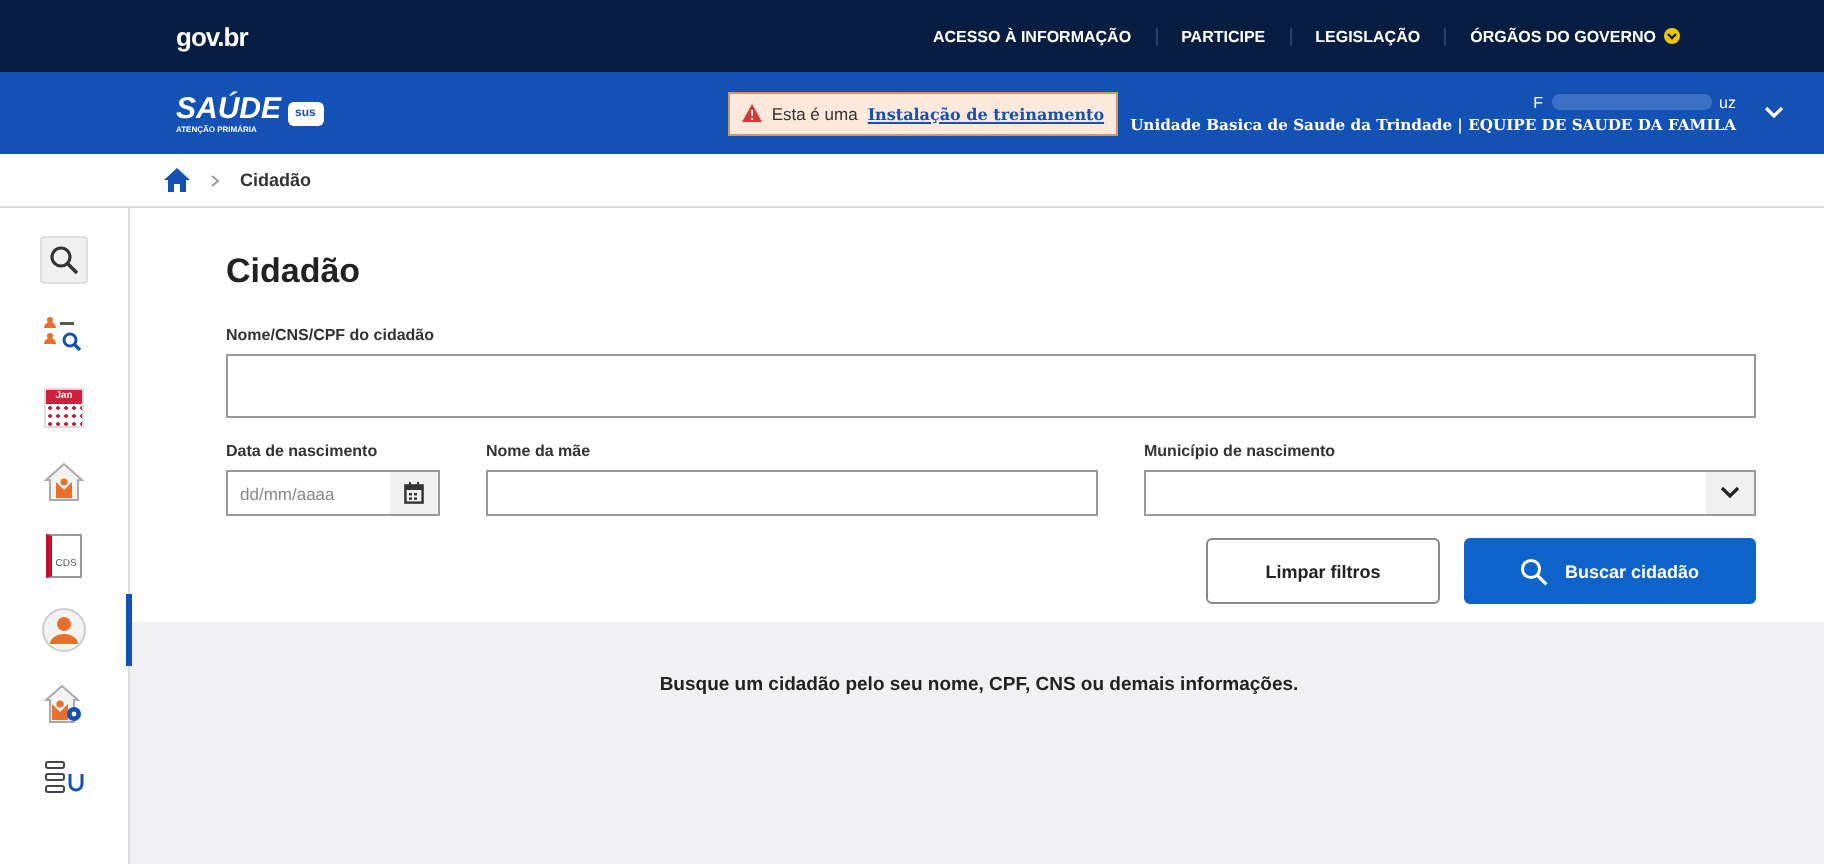  What do you see at coordinates (814, 113) in the screenshot?
I see `notice-text: Esta é uma` at bounding box center [814, 113].